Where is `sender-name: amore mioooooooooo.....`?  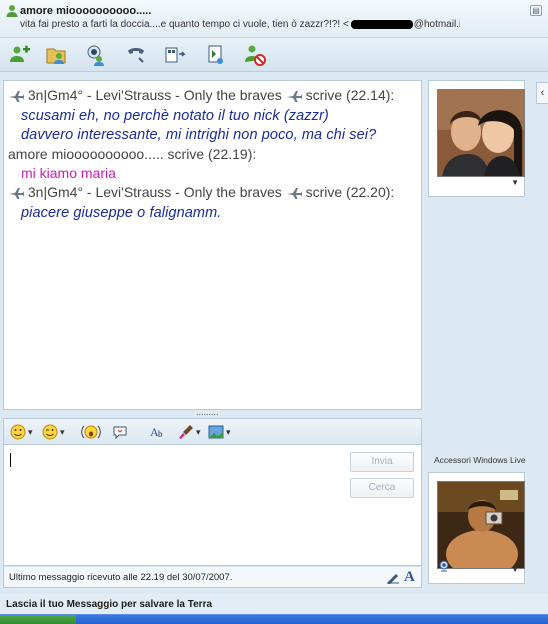
sender-name: amore mioooooooooo..... is located at coordinates (86, 154).